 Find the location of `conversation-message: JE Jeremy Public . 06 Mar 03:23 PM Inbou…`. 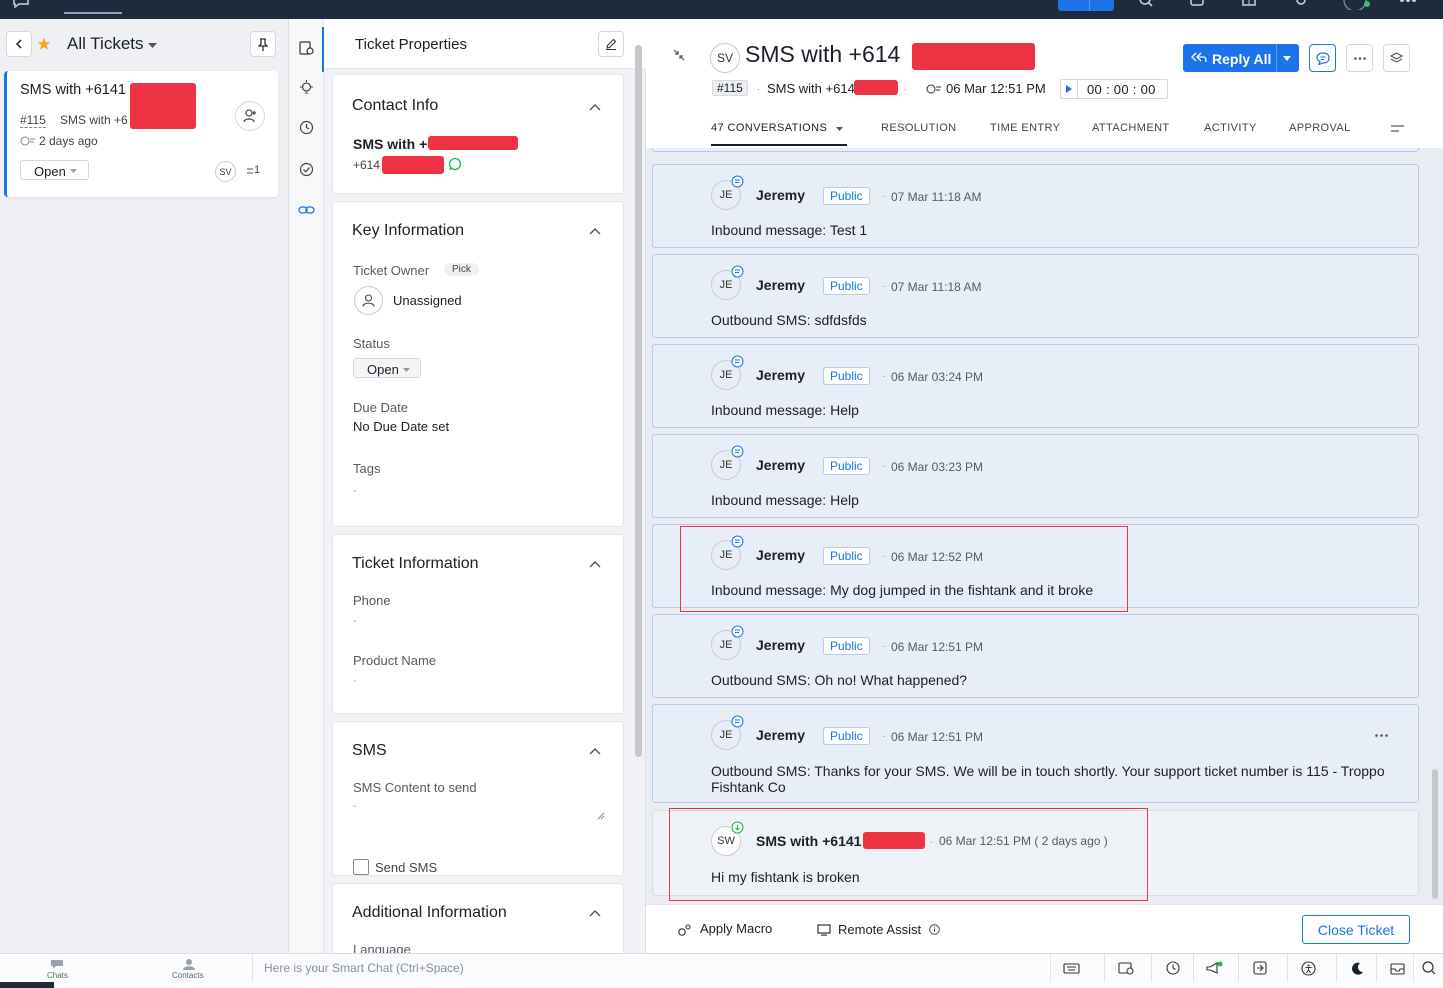

conversation-message: JE Jeremy Public . 06 Mar 03:23 PM Inbou… is located at coordinates (1035, 476).